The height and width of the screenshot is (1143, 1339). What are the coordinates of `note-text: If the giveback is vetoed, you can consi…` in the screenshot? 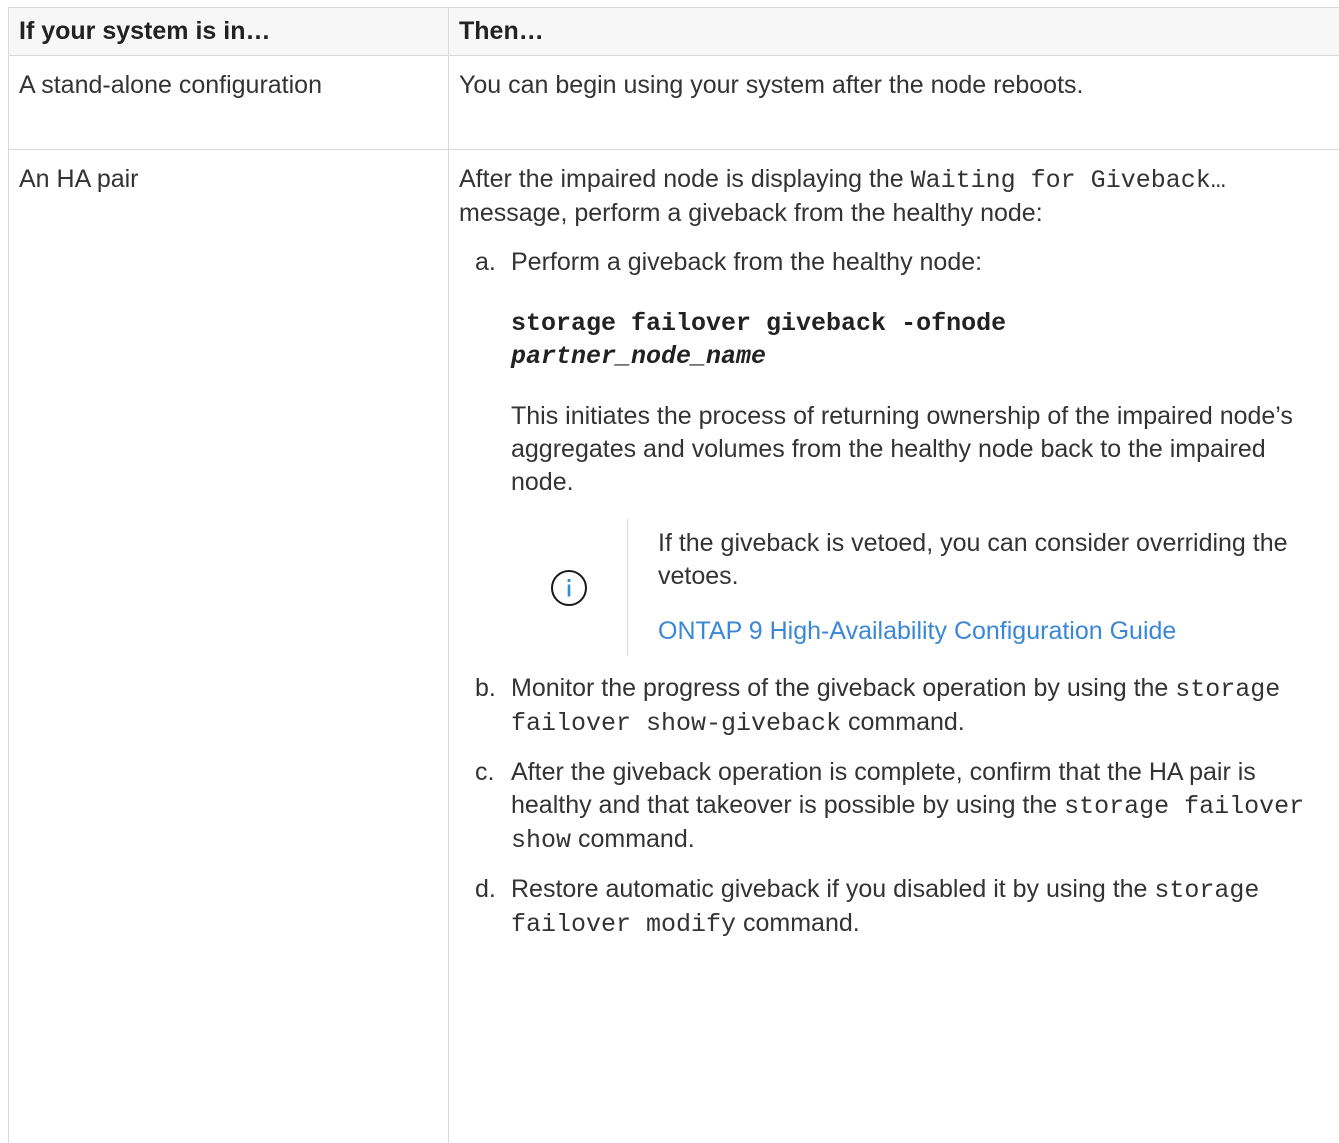 It's located at (993, 560).